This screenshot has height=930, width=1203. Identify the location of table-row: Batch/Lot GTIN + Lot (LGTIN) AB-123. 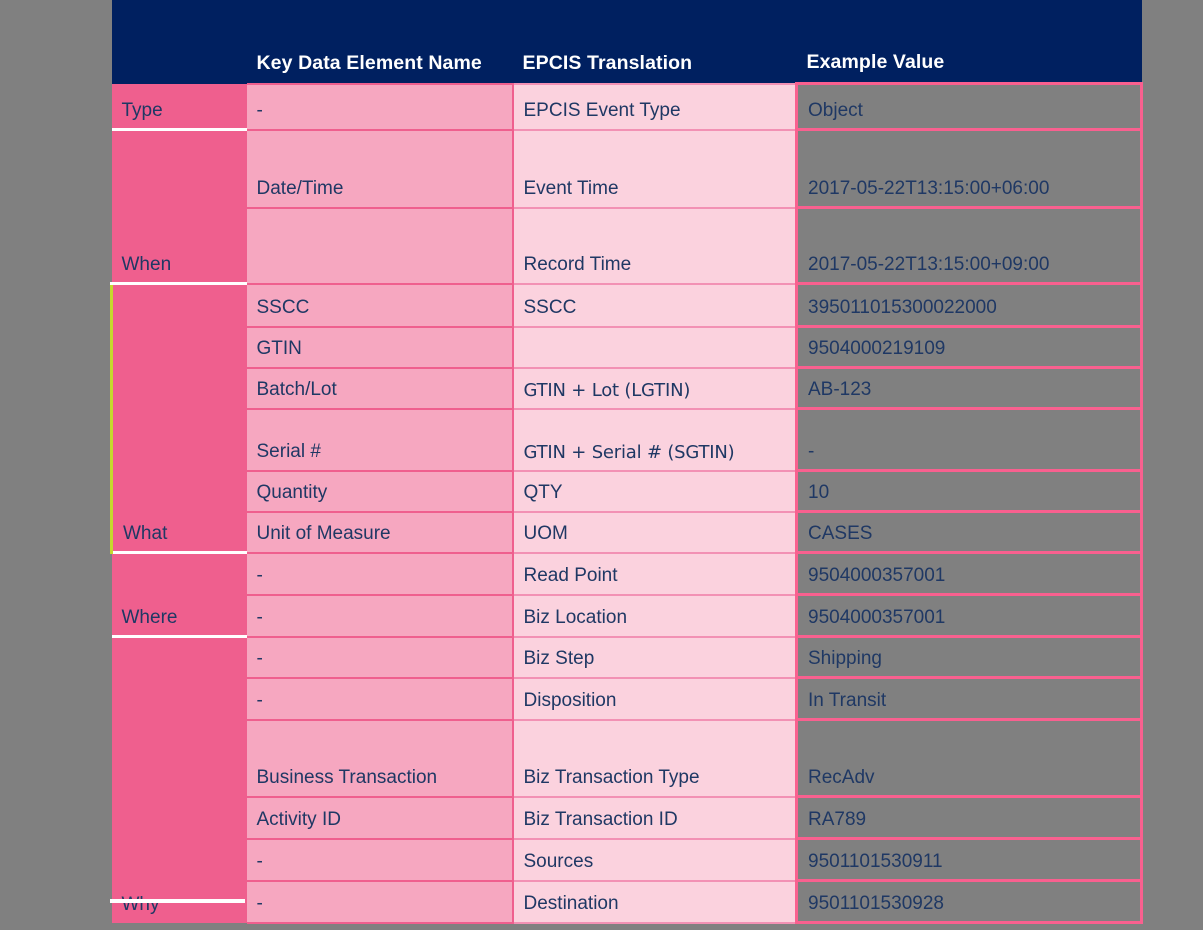
(627, 388).